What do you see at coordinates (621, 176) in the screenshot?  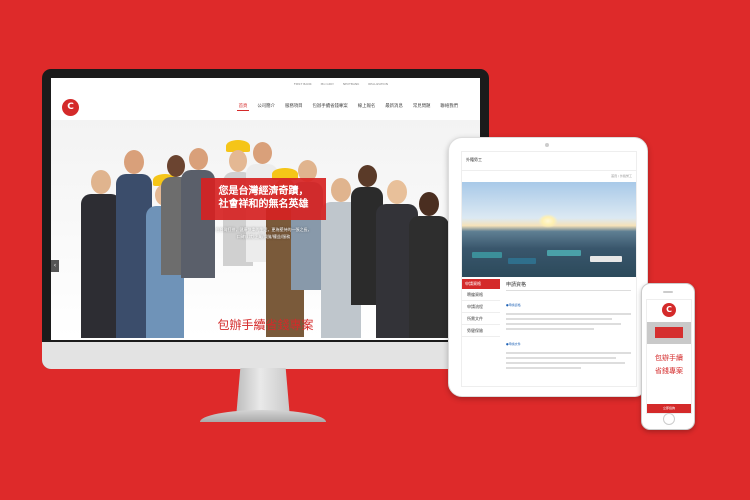 I see `breadcrumb: 首頁 / 外籍勞工` at bounding box center [621, 176].